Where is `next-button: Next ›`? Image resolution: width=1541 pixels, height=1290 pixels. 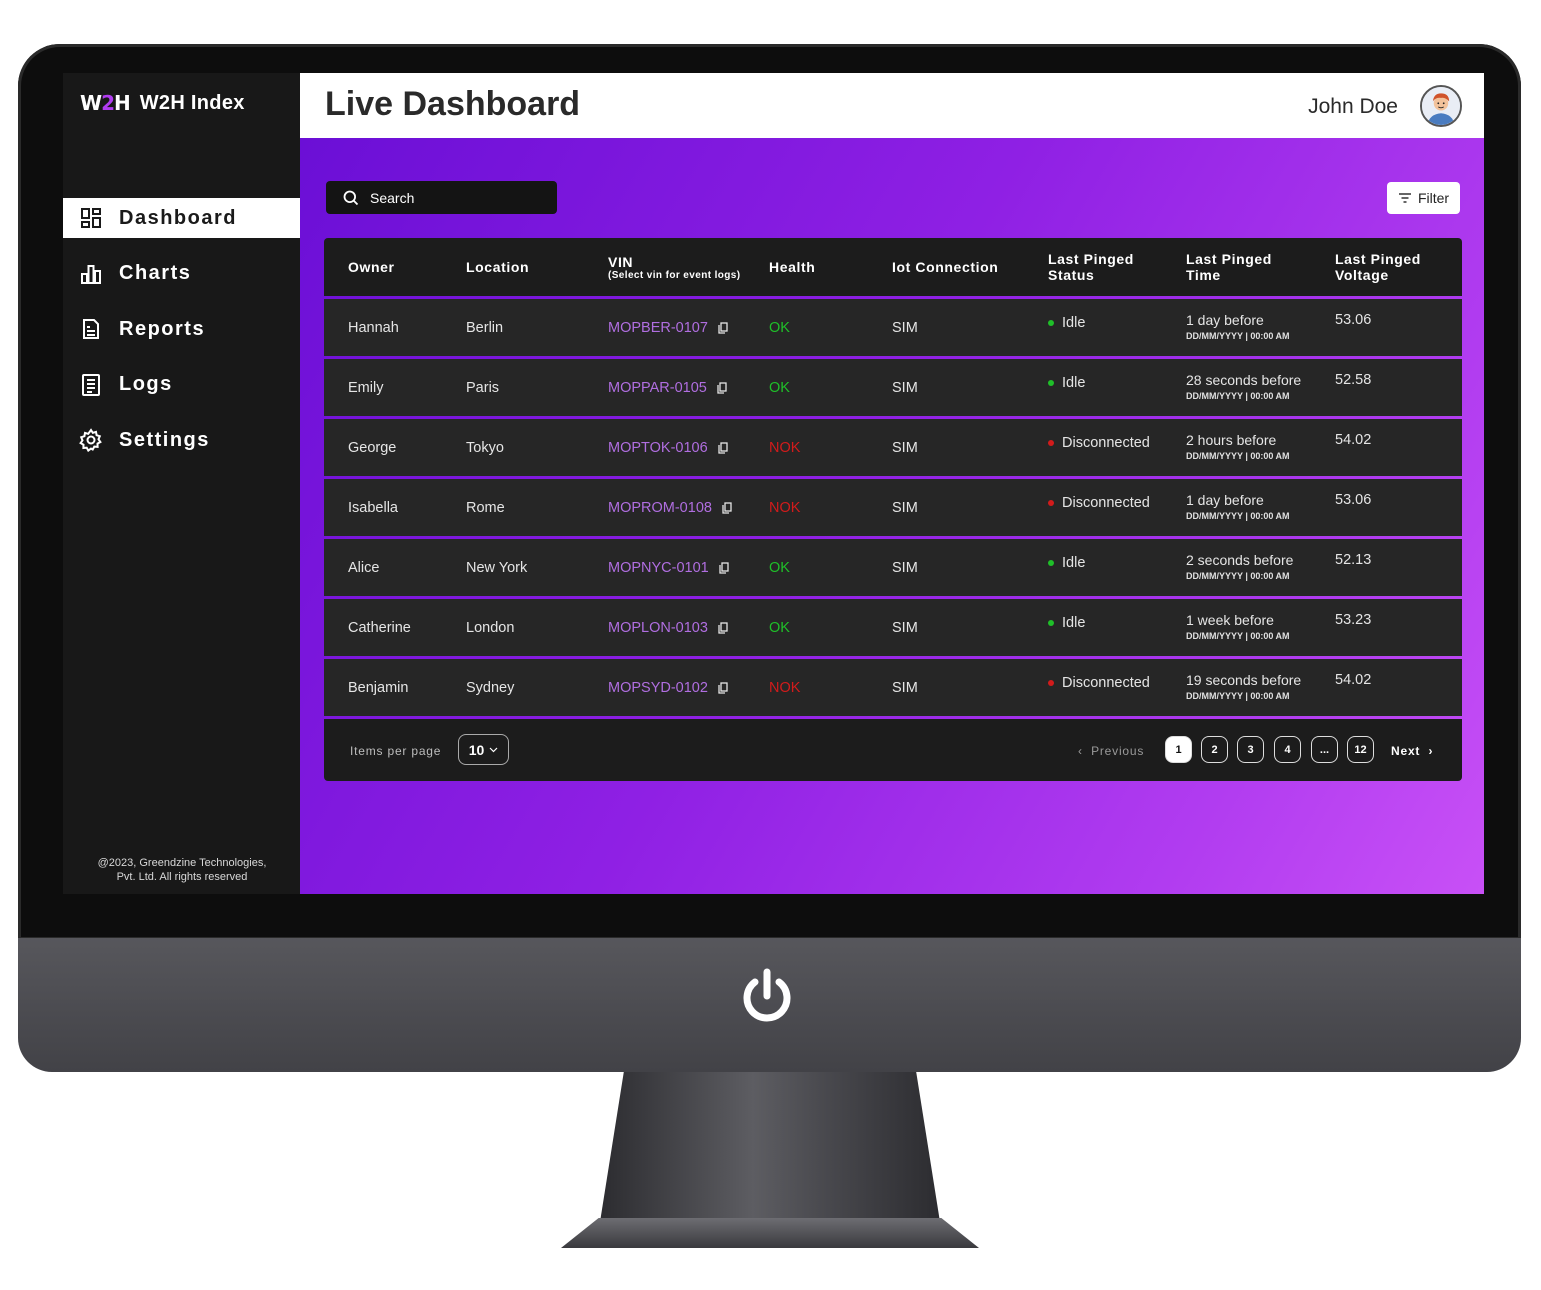
next-button: Next › is located at coordinates (1412, 751).